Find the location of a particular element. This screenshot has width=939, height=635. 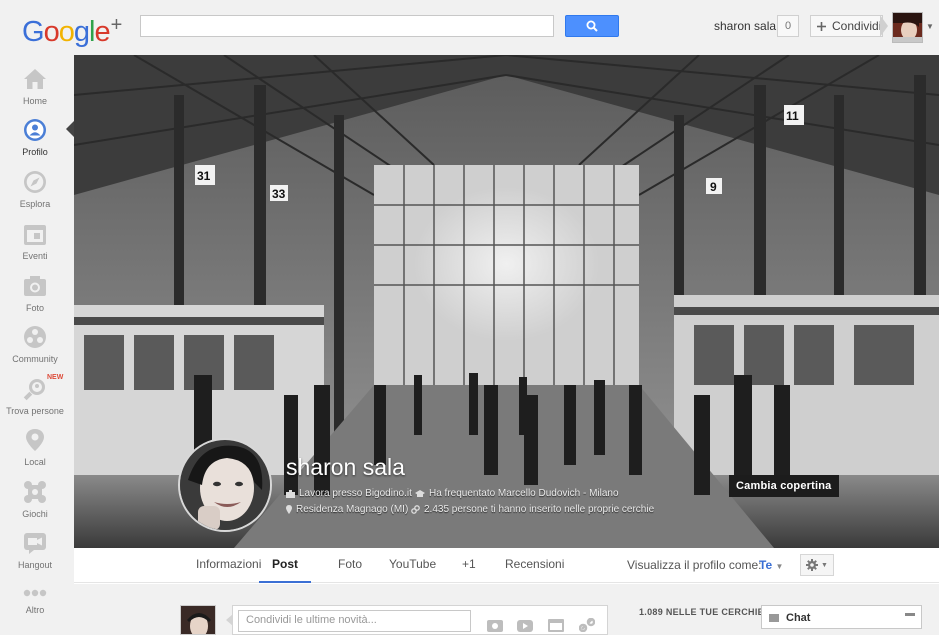

sidebar-item-community: Community is located at coordinates (35, 344).